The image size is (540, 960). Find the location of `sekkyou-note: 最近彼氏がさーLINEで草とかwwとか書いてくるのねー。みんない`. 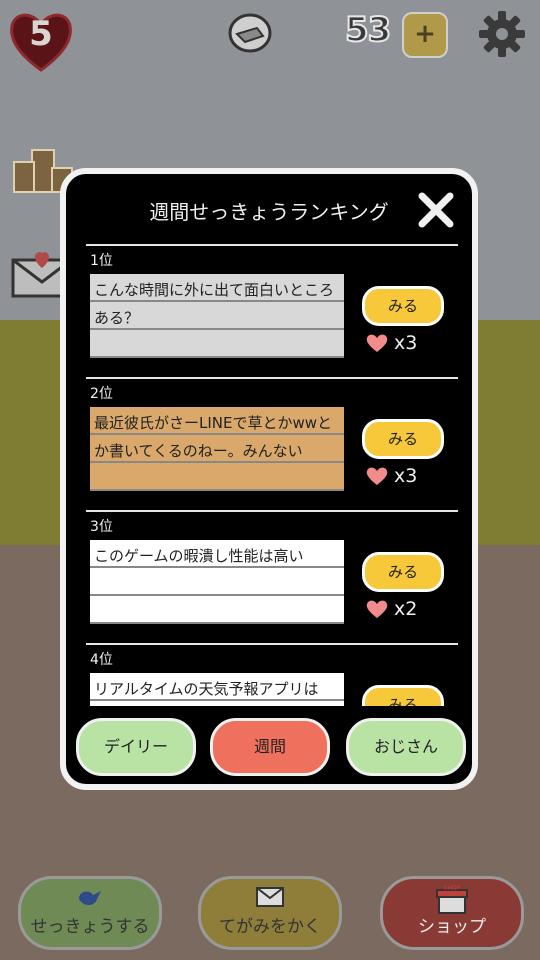

sekkyou-note: 最近彼氏がさーLINEで草とかwwとか書いてくるのねー。みんない is located at coordinates (217, 449).